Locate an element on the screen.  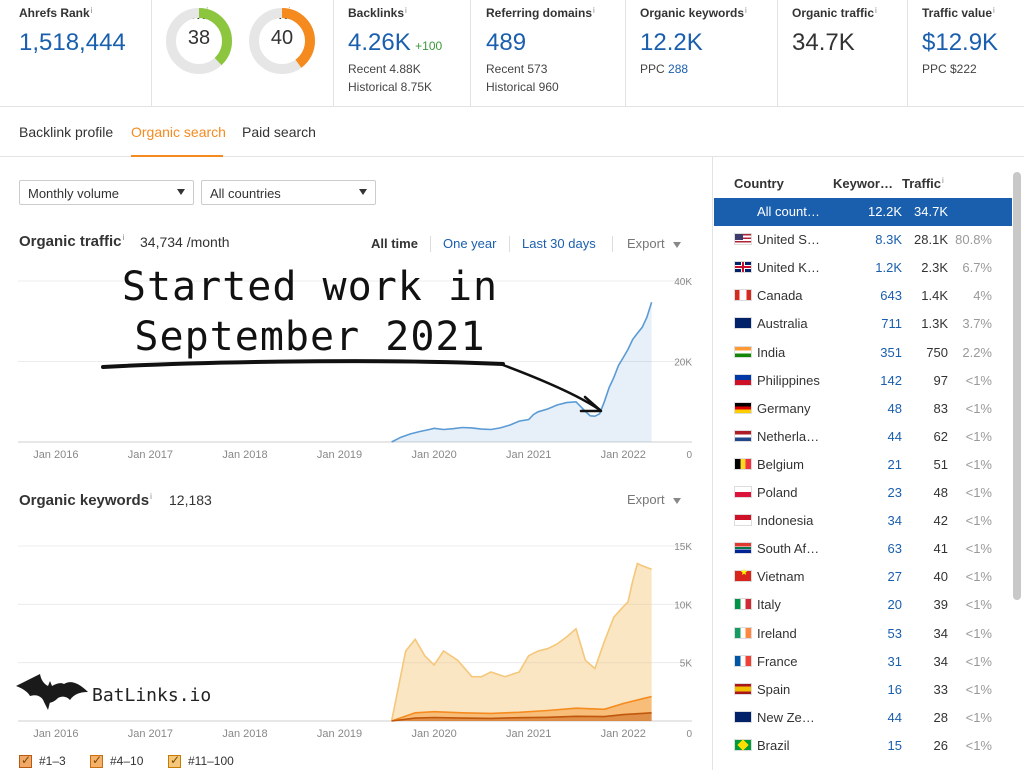
country-keywords: 20 is located at coordinates (895, 604).